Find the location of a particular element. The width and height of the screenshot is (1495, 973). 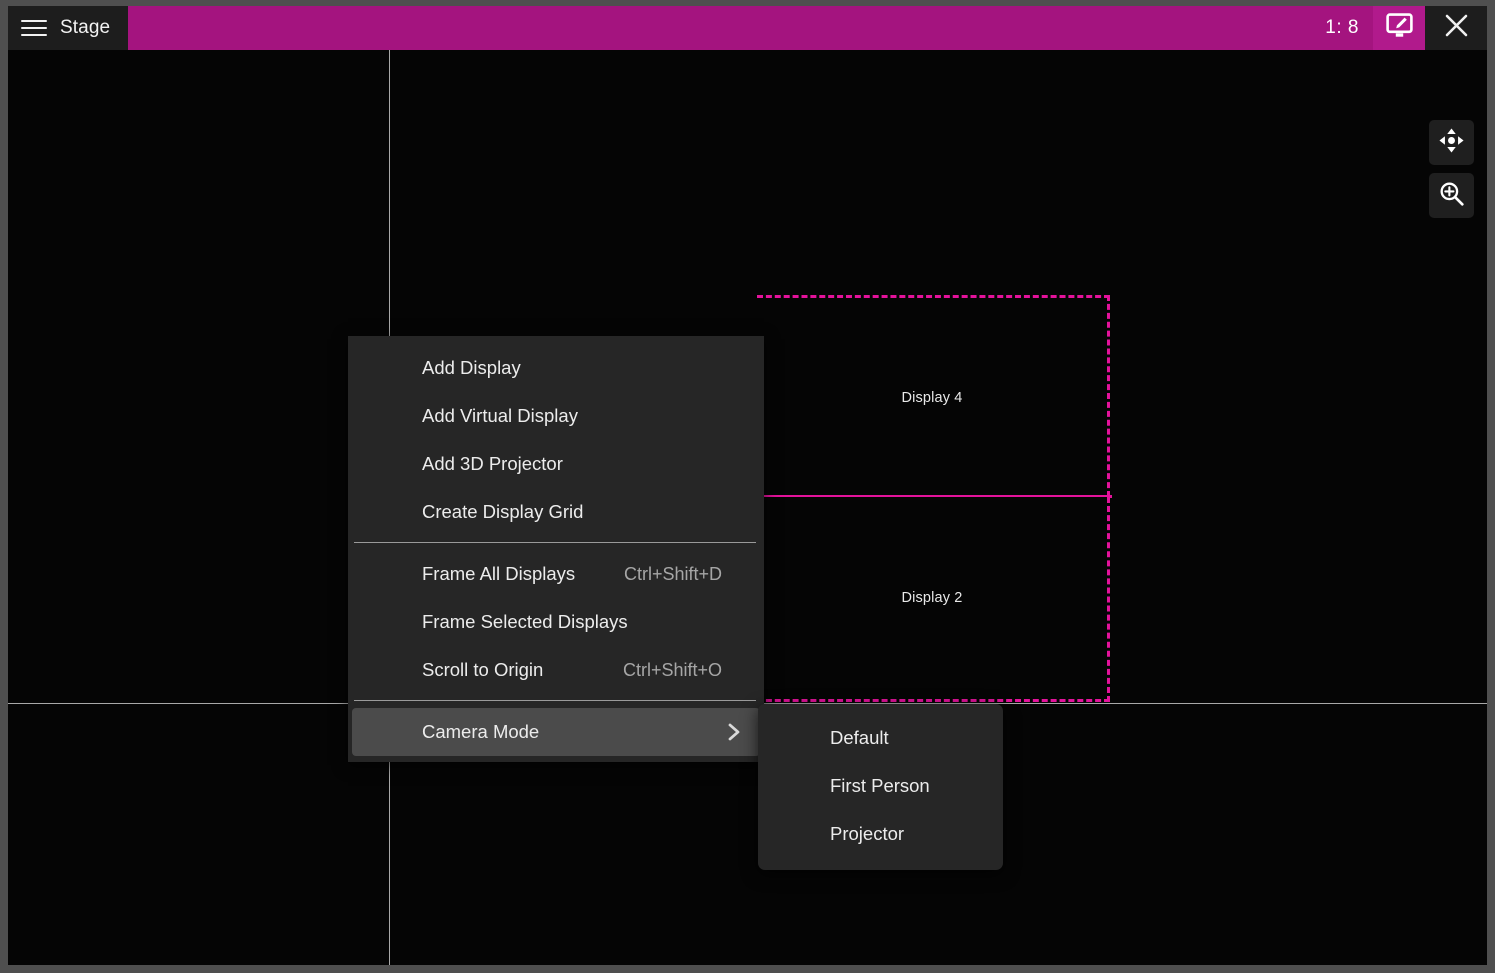

move-pan-icon is located at coordinates (1451, 143).